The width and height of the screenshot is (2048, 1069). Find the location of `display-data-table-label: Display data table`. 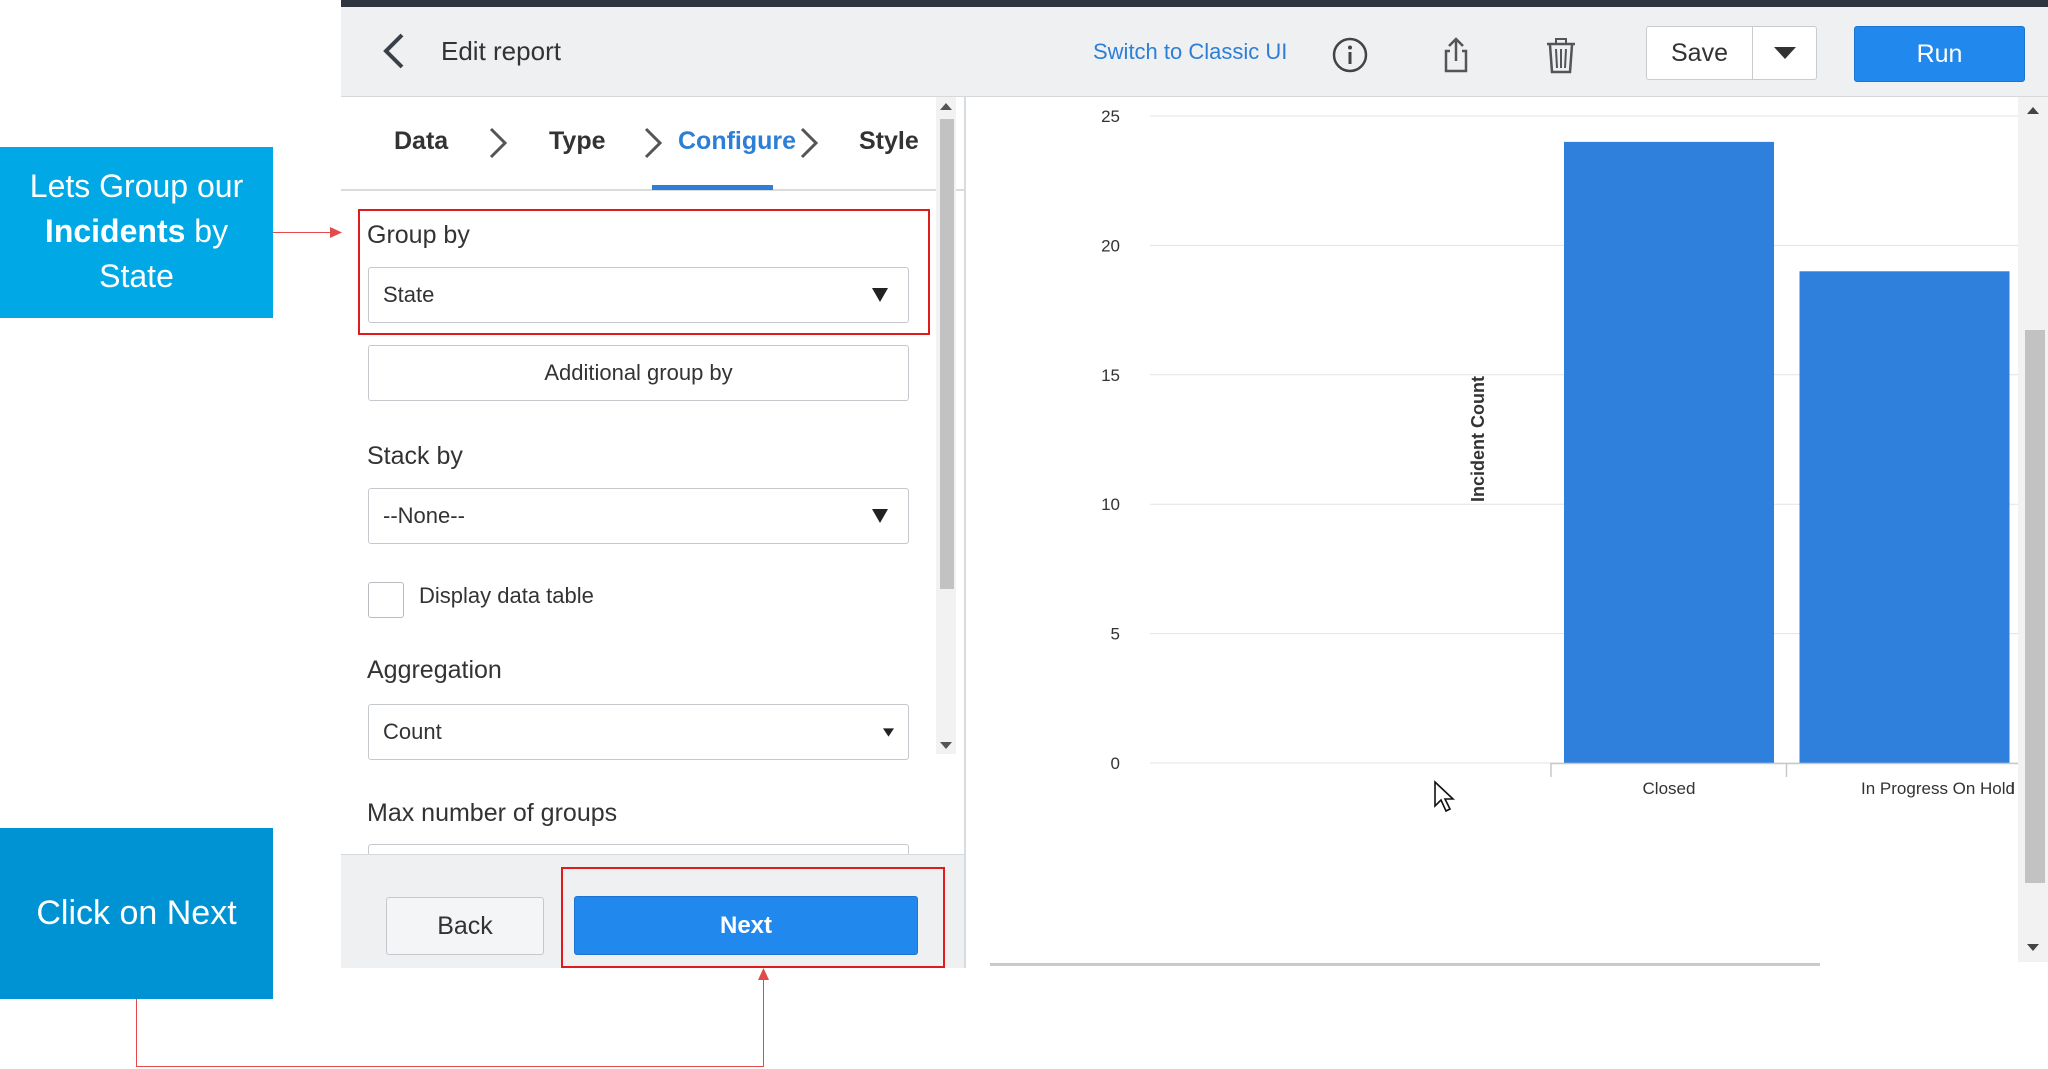

display-data-table-label: Display data table is located at coordinates (506, 595).